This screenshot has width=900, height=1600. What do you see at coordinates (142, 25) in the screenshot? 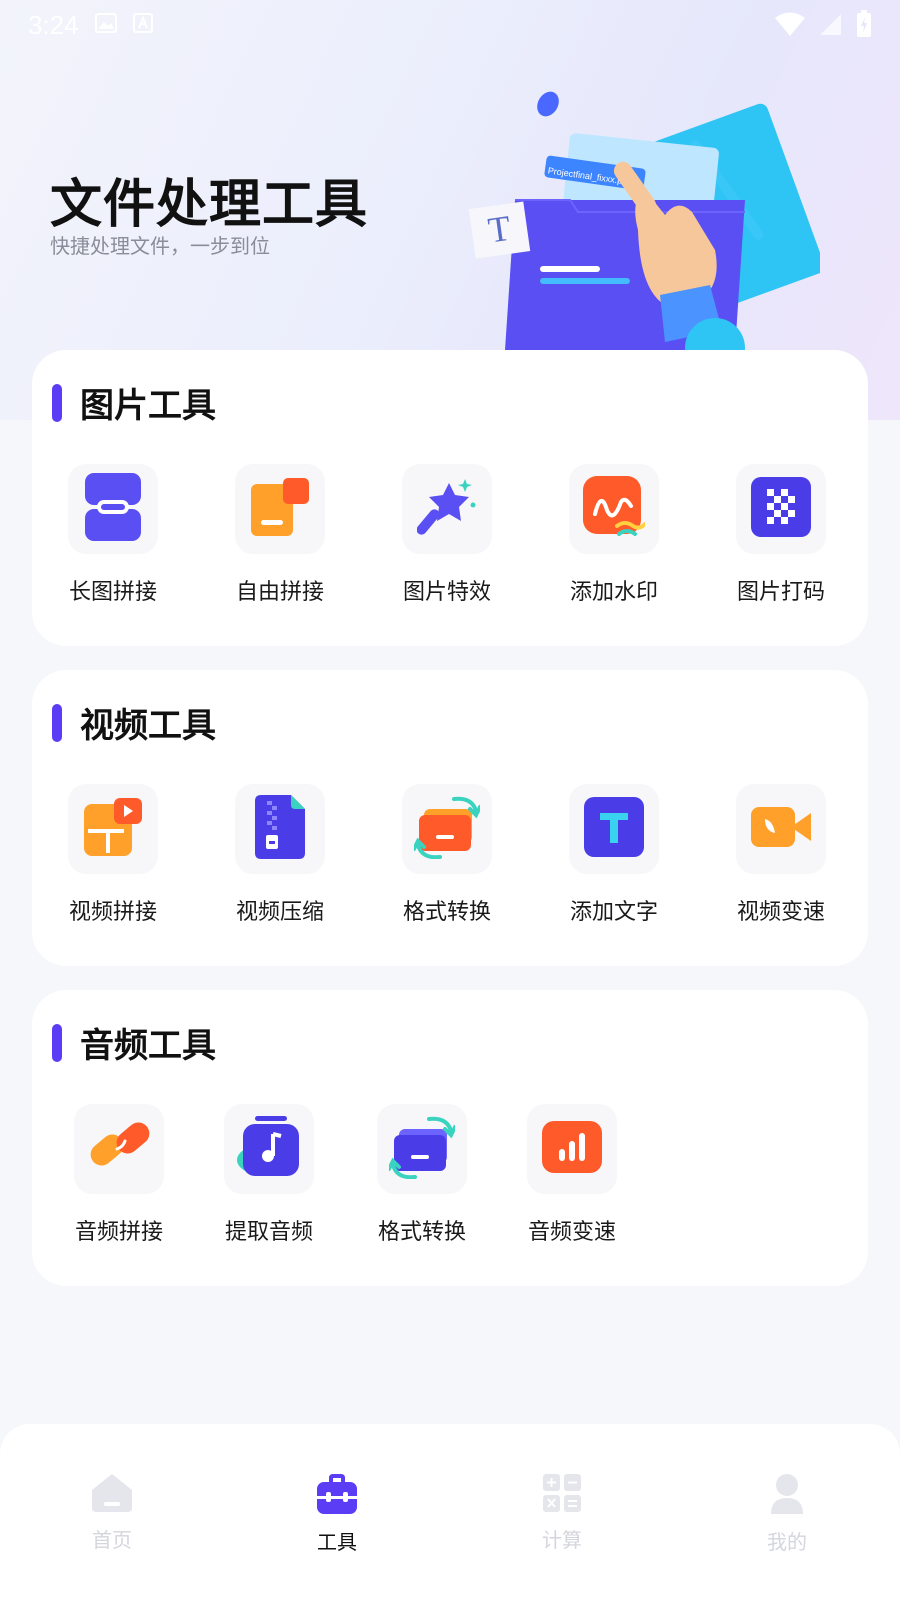
I see `text-notification-icon` at bounding box center [142, 25].